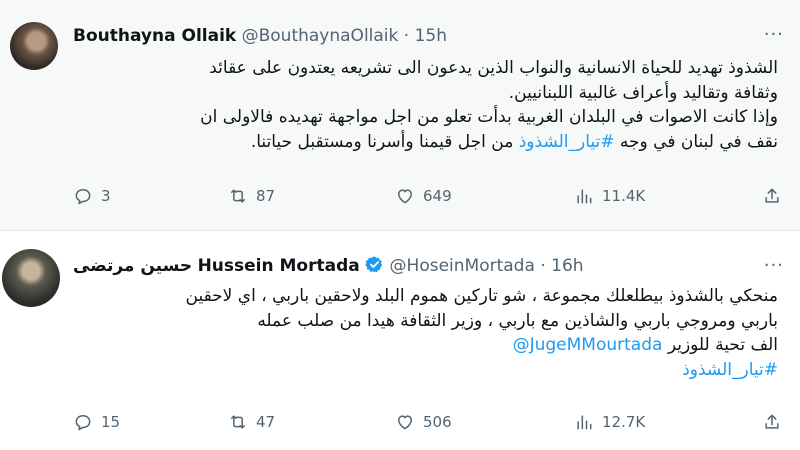 This screenshot has width=800, height=450. Describe the element at coordinates (106, 196) in the screenshot. I see `reply-count: 3` at that location.